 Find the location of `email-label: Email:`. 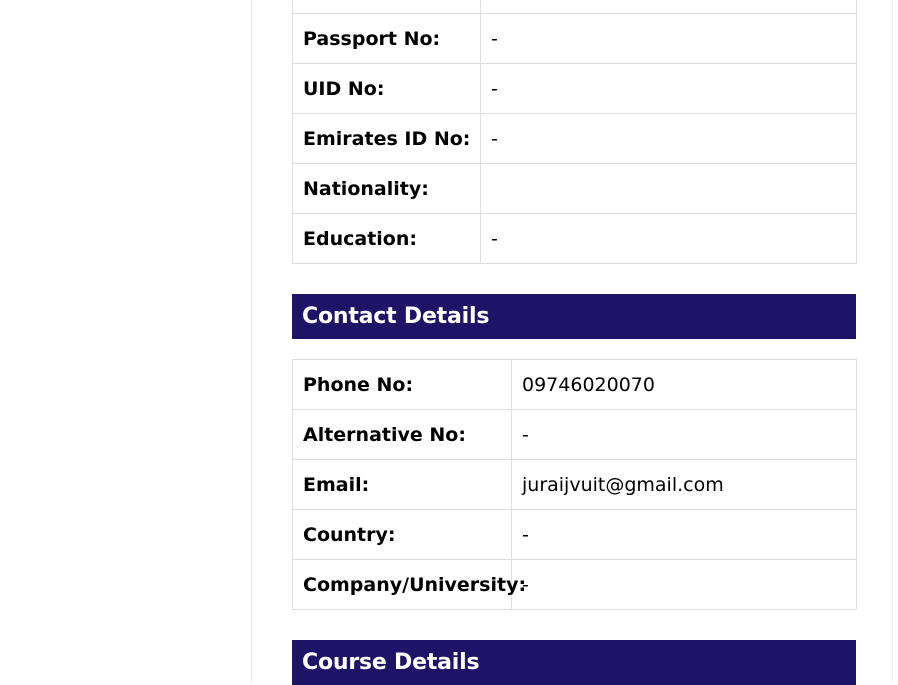

email-label: Email: is located at coordinates (402, 484).